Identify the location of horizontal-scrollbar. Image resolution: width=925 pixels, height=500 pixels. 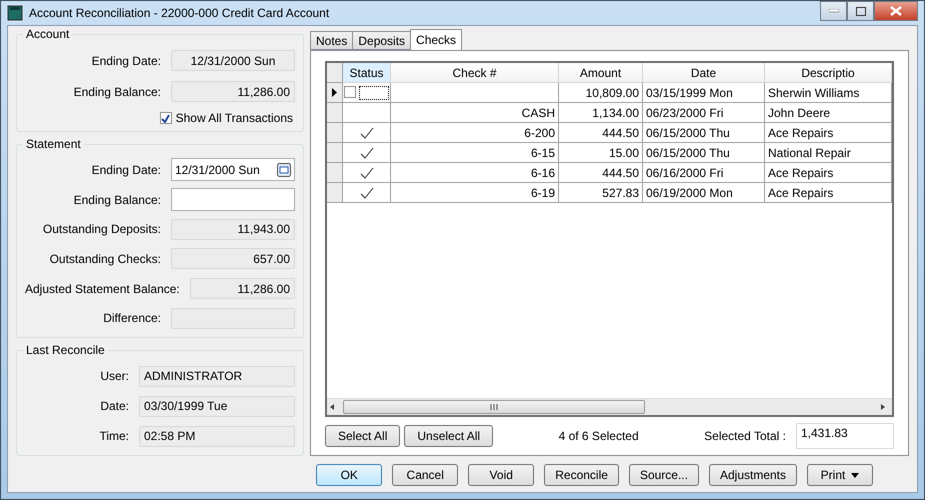
(609, 406).